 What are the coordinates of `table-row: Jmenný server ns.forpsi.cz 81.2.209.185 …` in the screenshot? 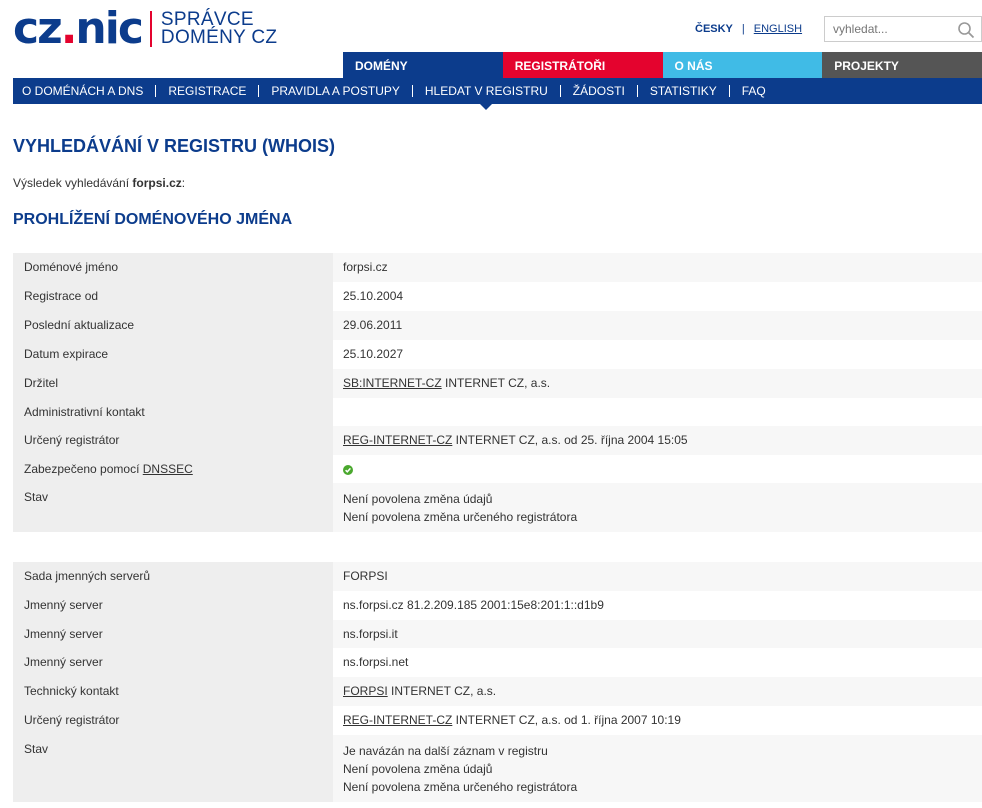 It's located at (497, 605).